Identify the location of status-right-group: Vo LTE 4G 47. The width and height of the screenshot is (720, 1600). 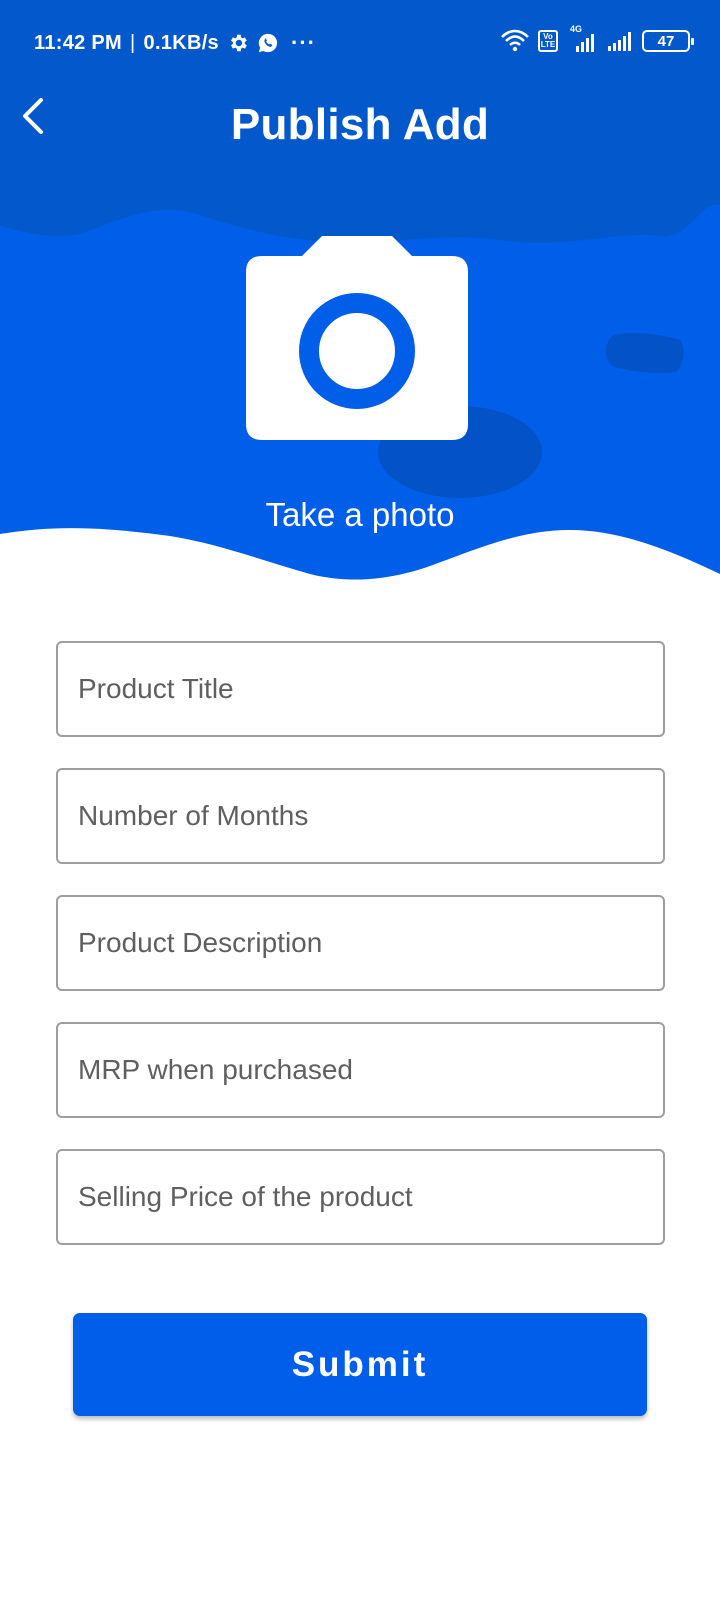
(597, 39).